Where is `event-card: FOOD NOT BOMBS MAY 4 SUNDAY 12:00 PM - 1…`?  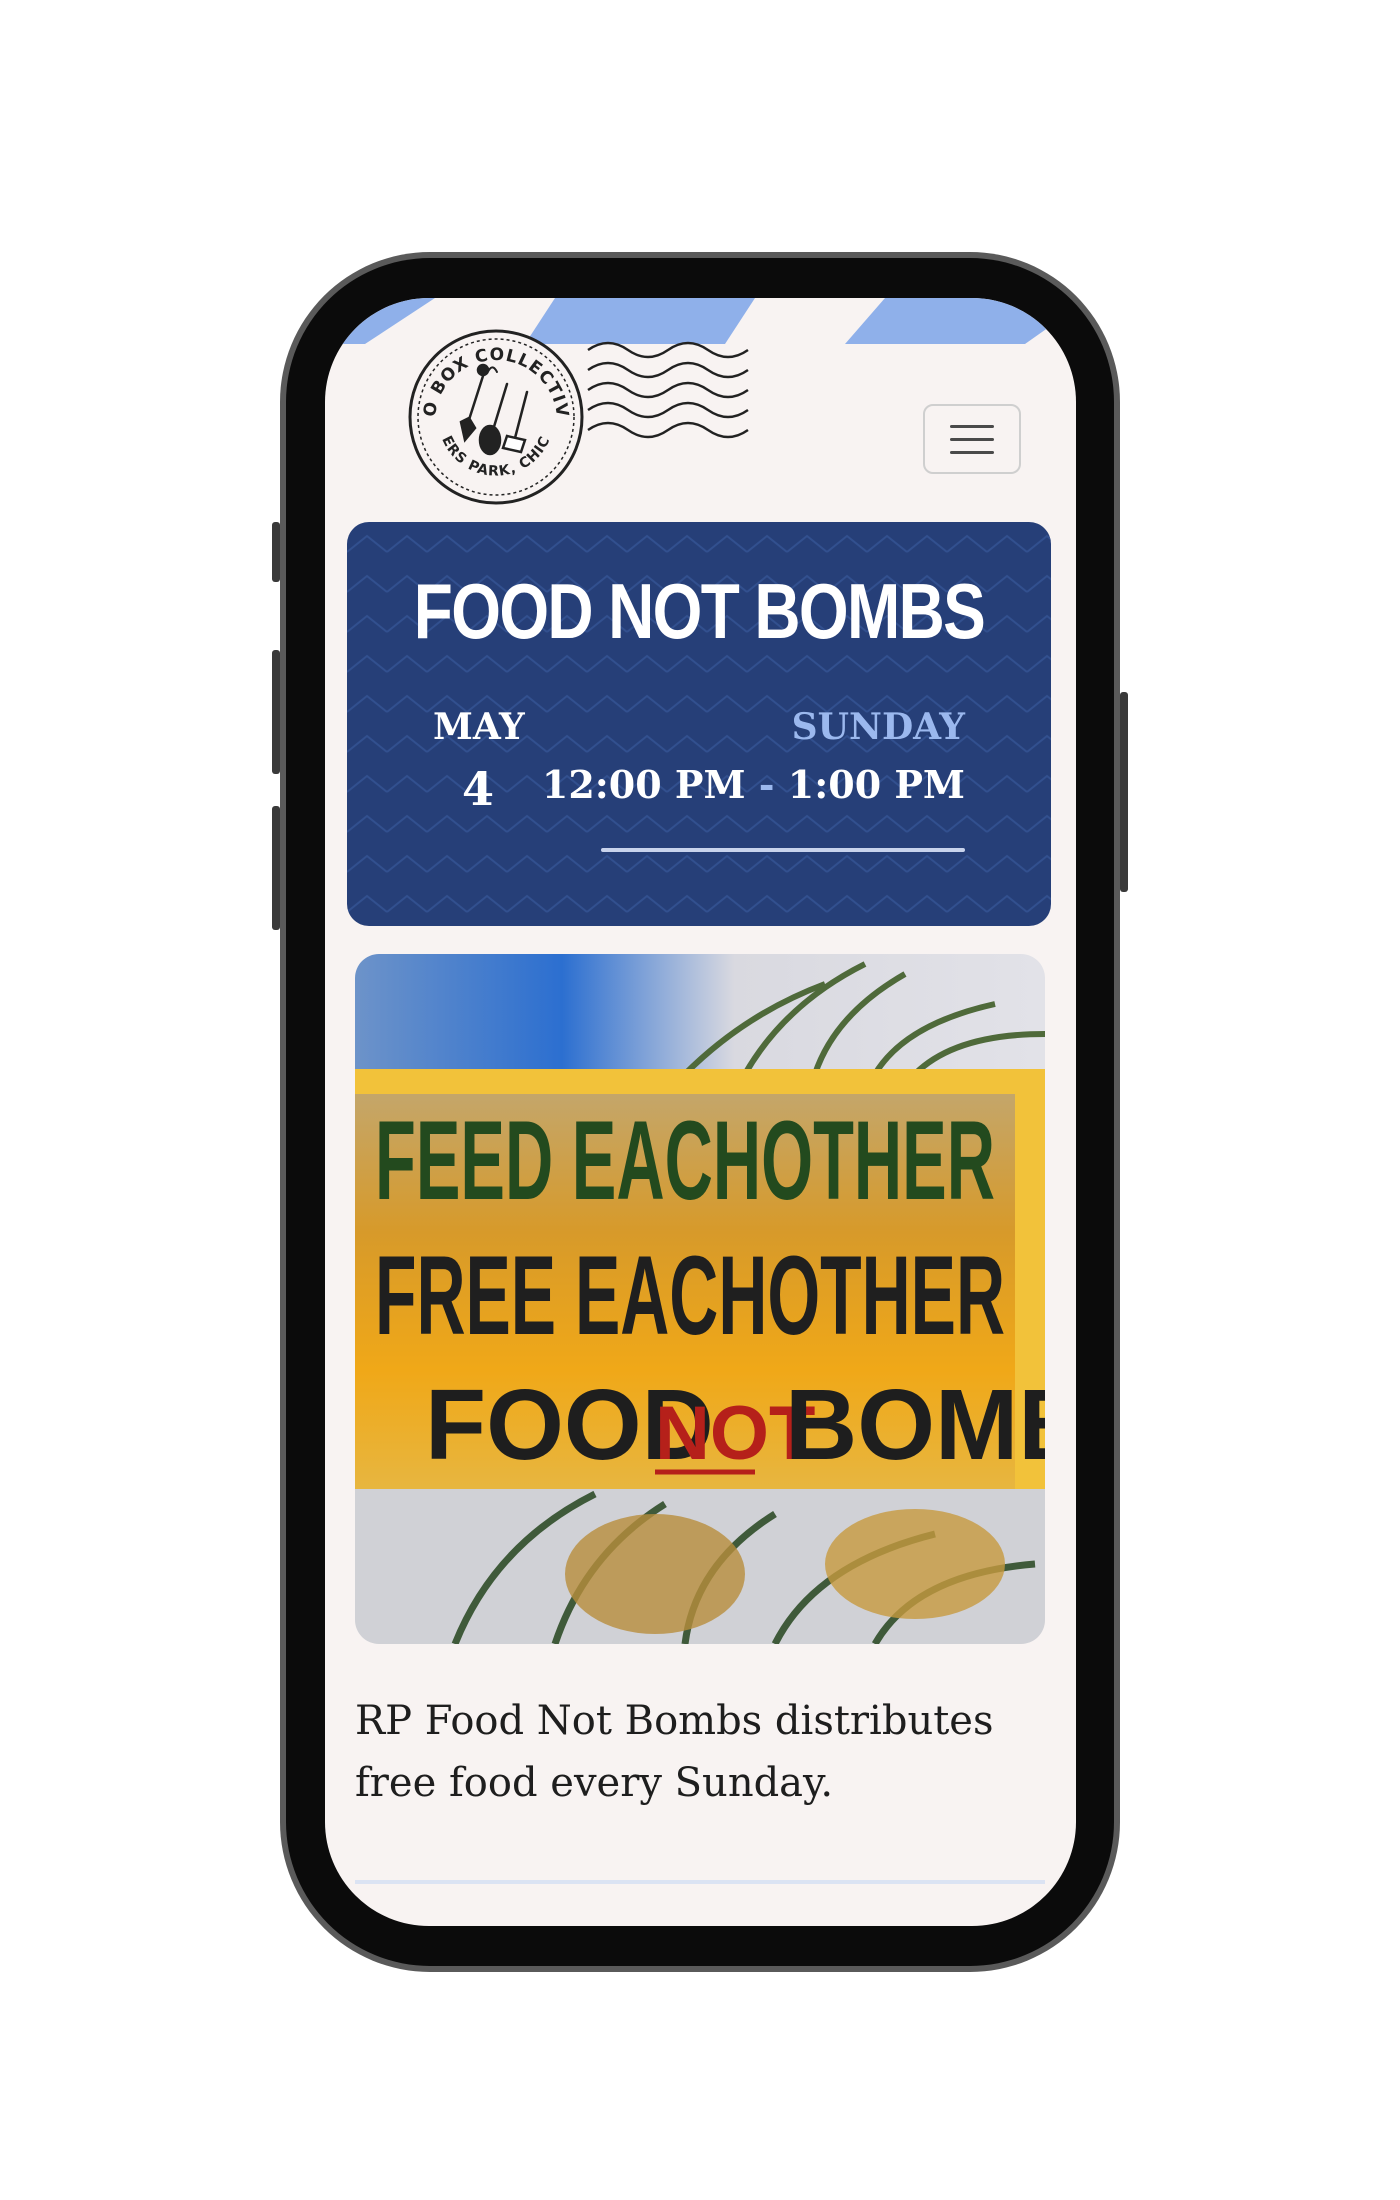
event-card: FOOD NOT BOMBS MAY 4 SUNDAY 12:00 PM - 1… is located at coordinates (699, 724).